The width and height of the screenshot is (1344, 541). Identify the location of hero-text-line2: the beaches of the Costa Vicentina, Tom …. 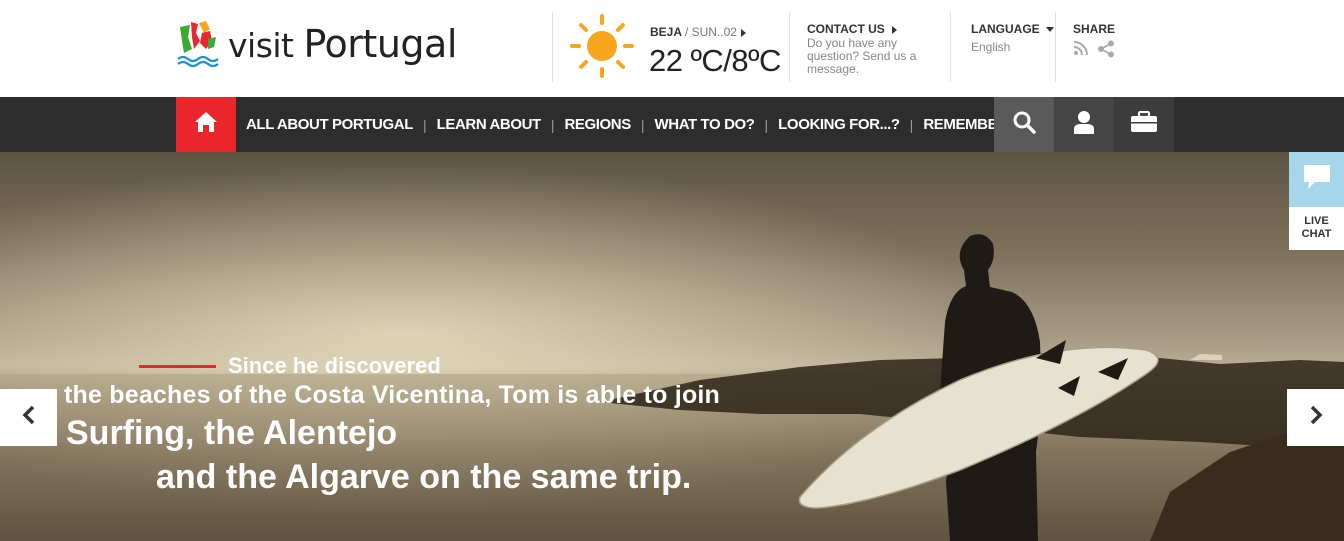
(392, 395).